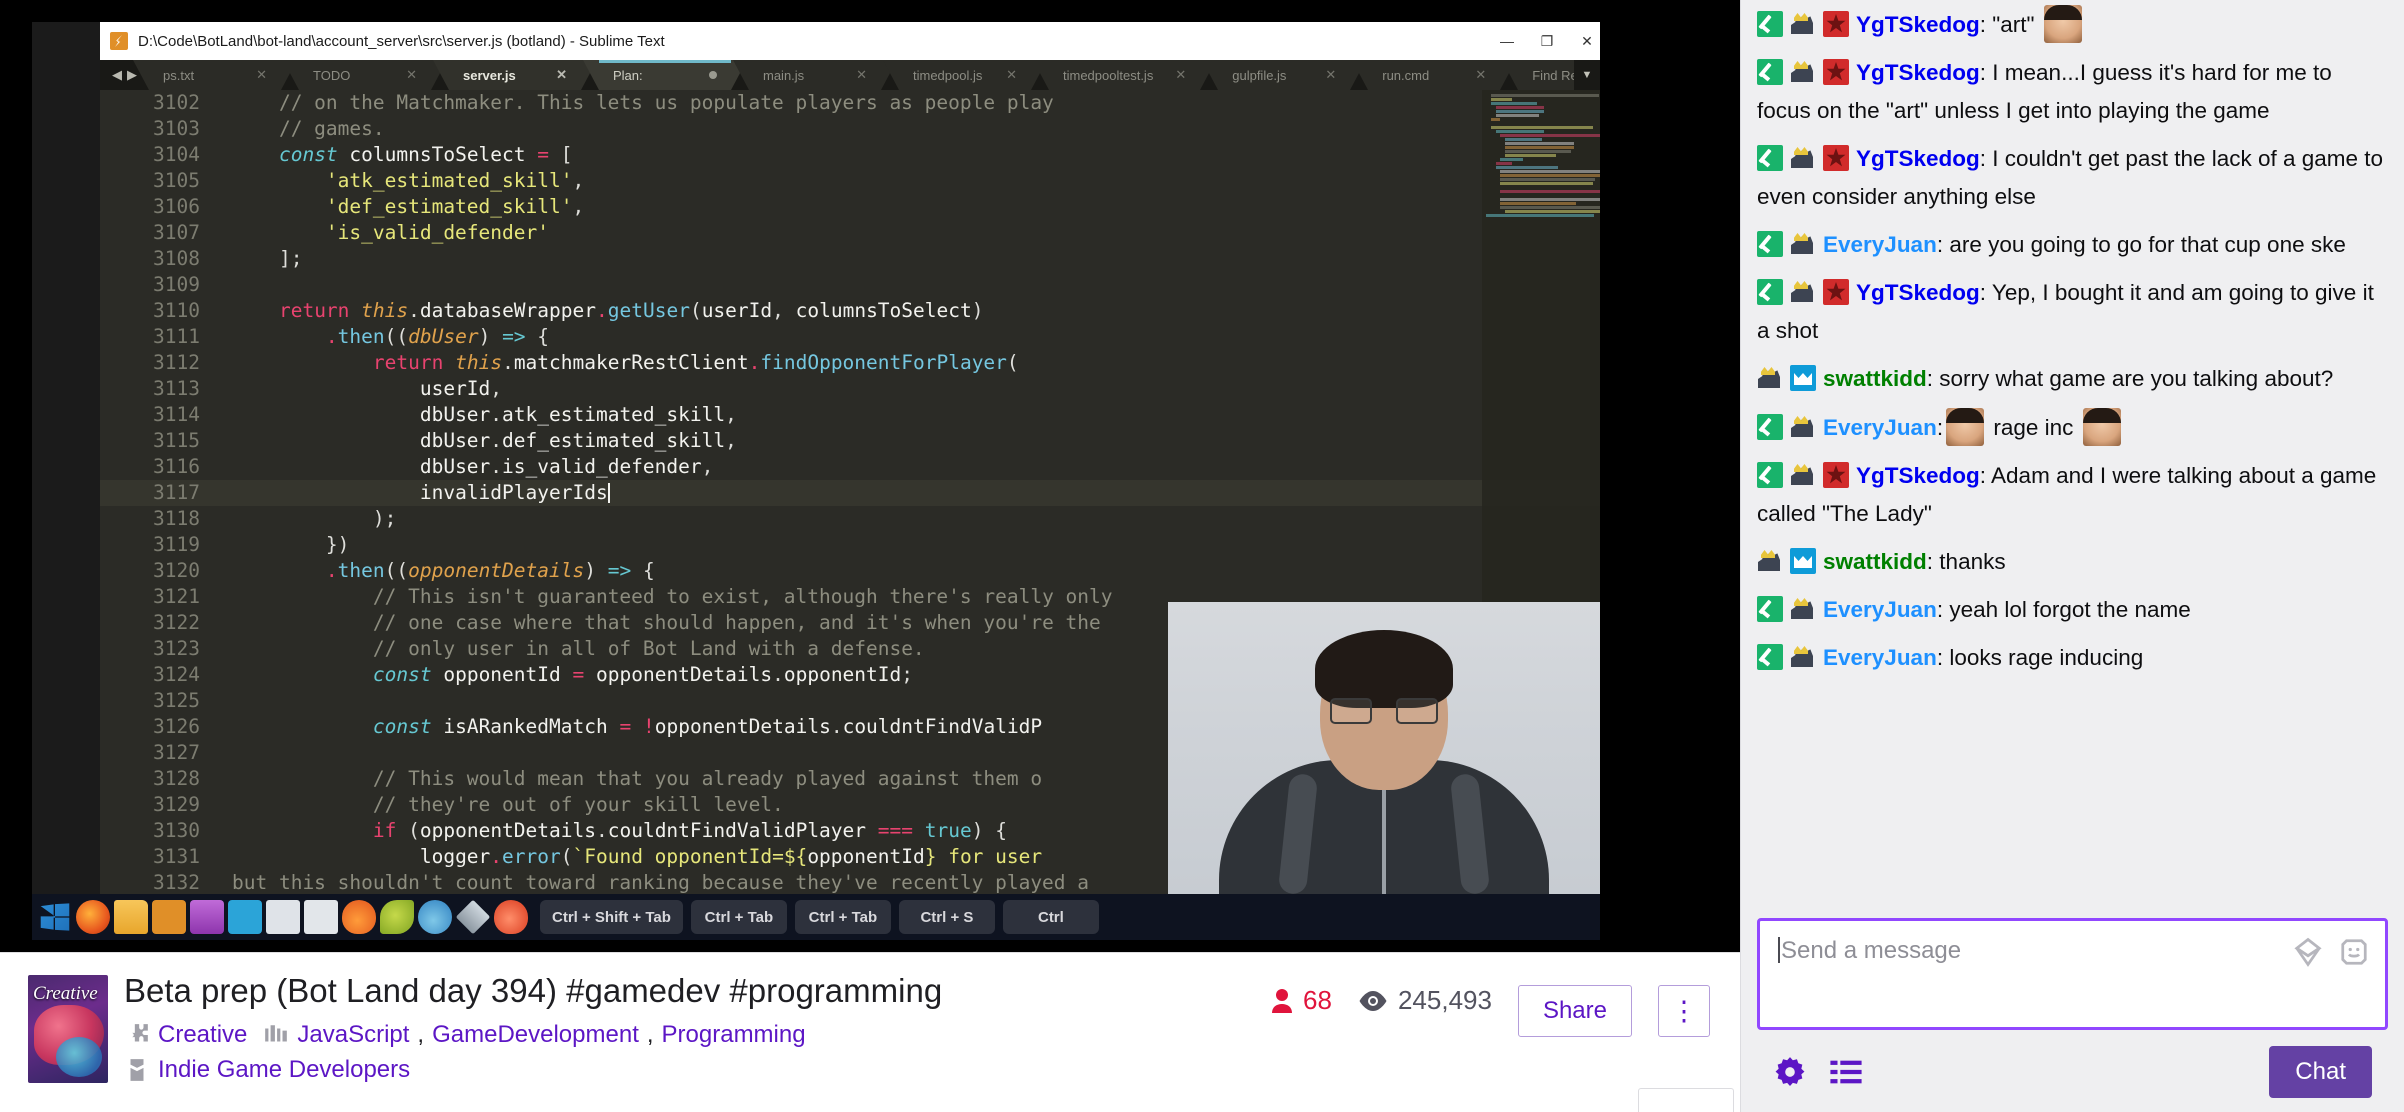  Describe the element at coordinates (850, 259) in the screenshot. I see `code-line: 3108 ];` at that location.